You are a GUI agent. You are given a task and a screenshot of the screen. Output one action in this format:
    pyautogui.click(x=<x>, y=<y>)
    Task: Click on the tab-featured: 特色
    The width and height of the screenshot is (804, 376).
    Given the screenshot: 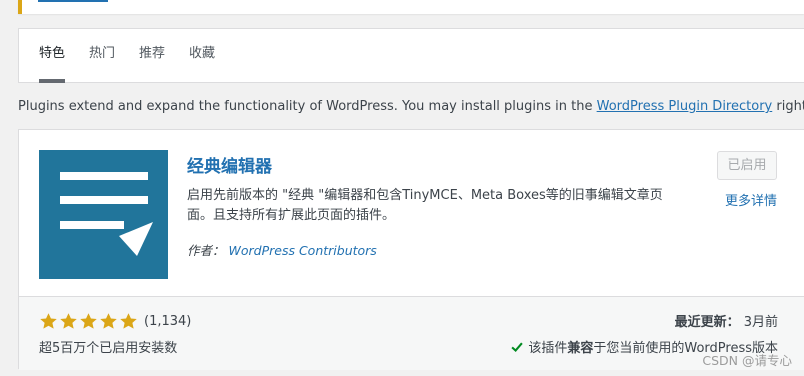 What is the action you would take?
    pyautogui.click(x=52, y=56)
    